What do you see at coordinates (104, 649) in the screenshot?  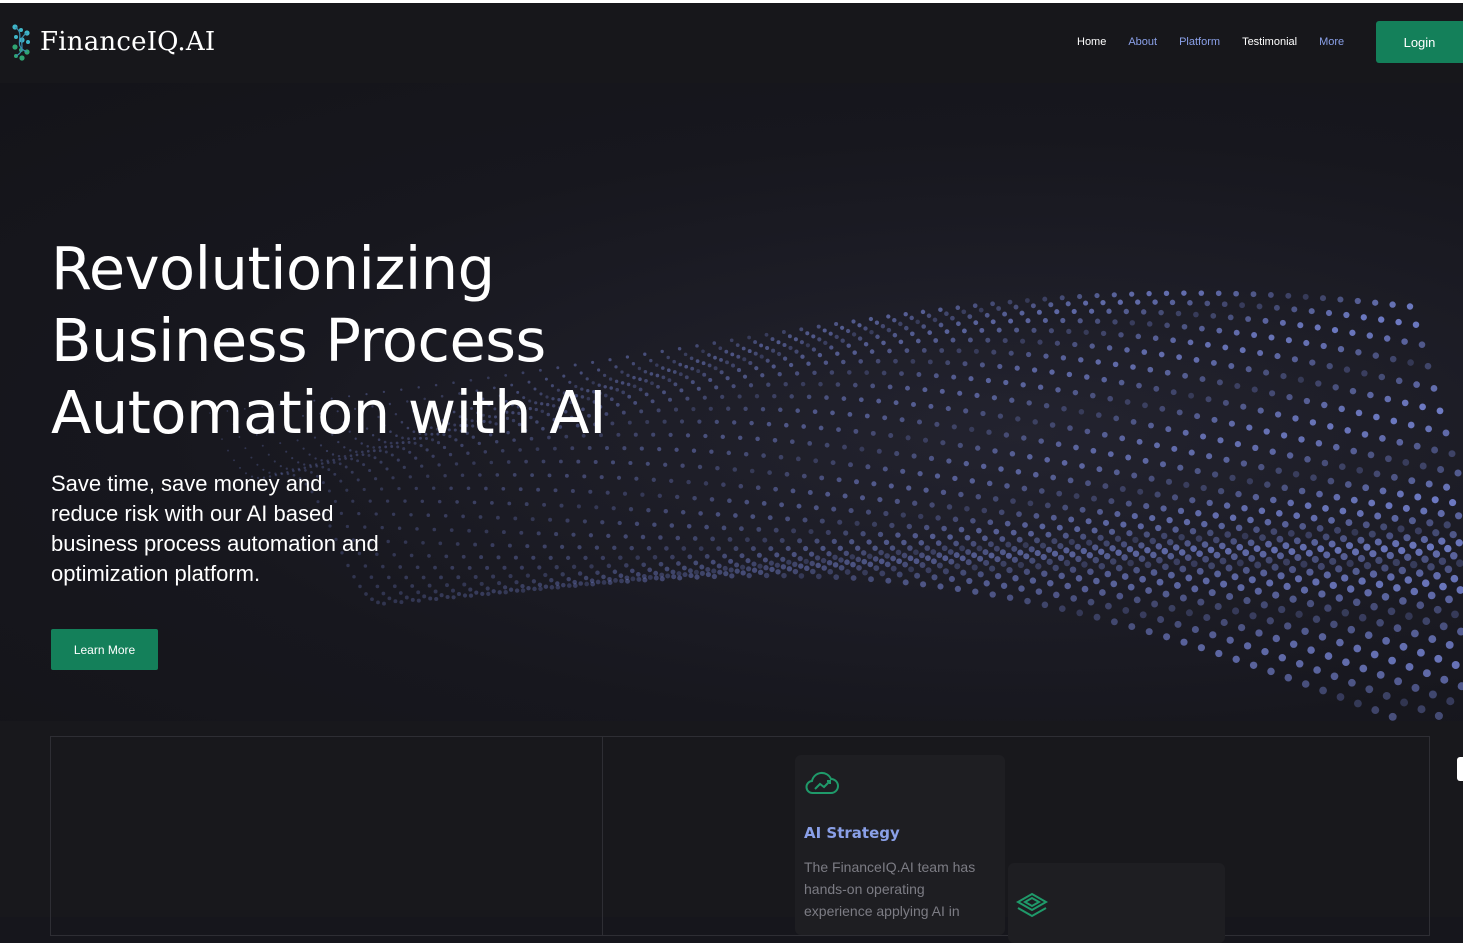 I see `learn-more-button: Learn More` at bounding box center [104, 649].